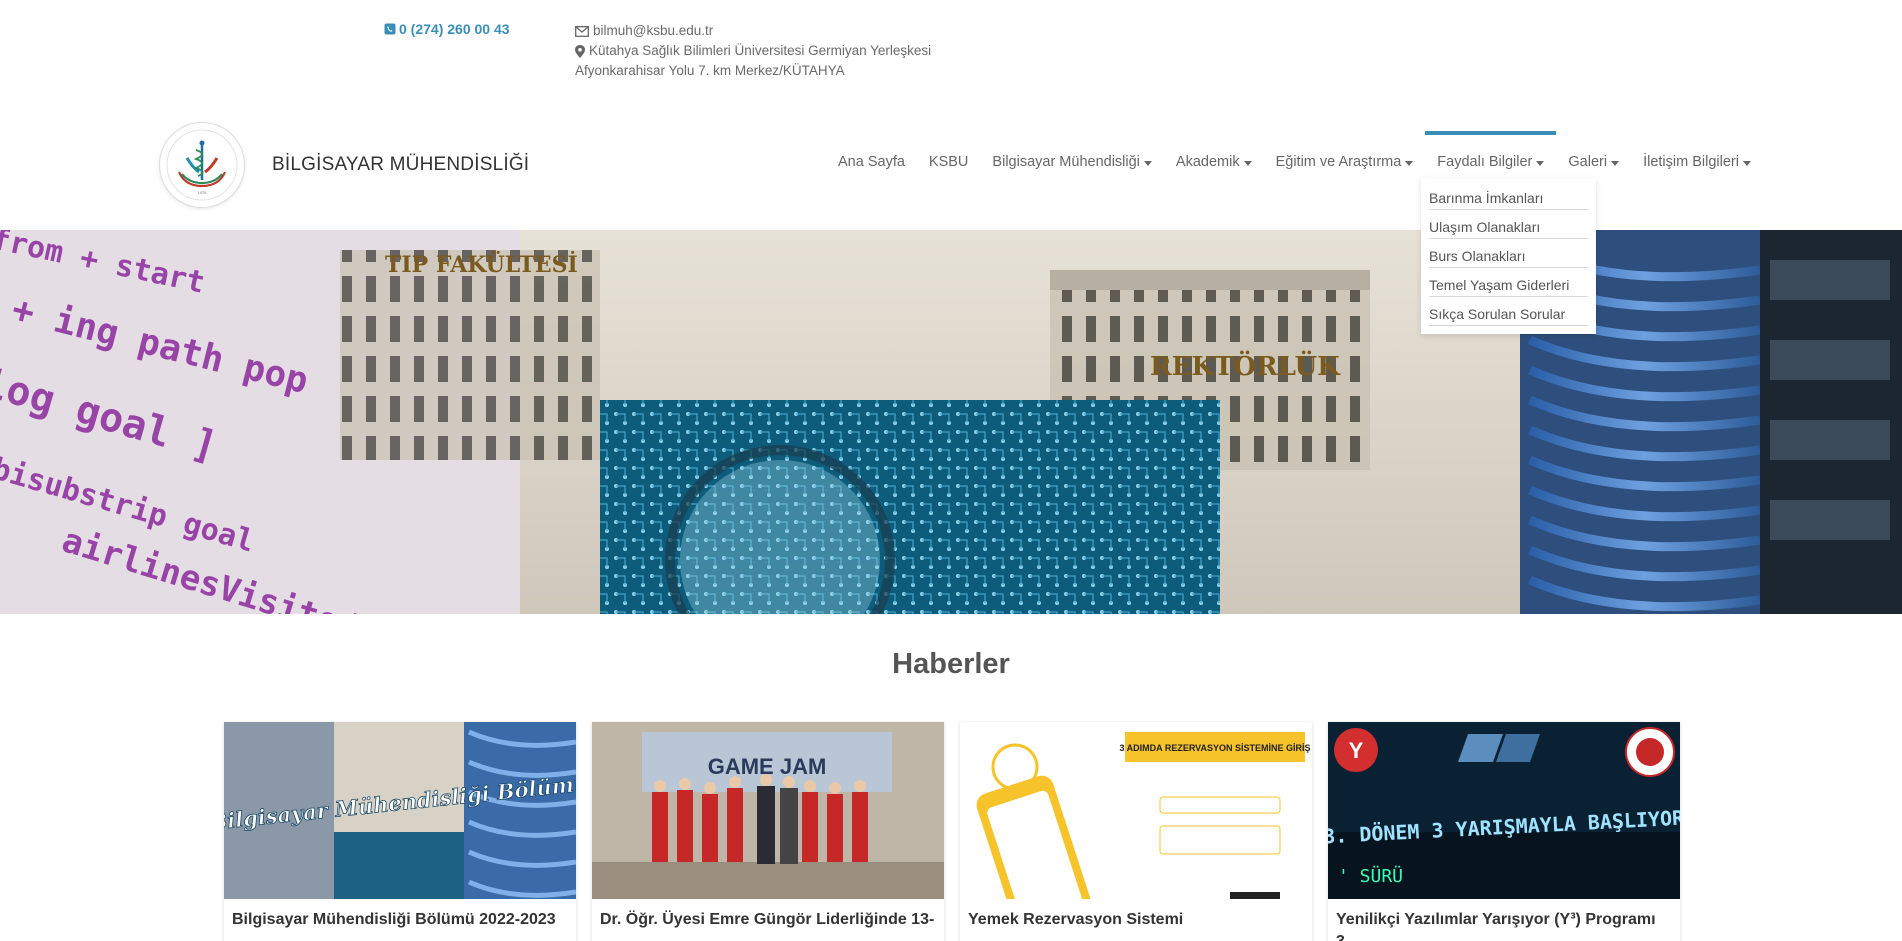 This screenshot has width=1902, height=941. I want to click on card-image-text: 3 ADIMDA REZERVASYON SİSTEMİNE GİRİŞ, so click(1214, 748).